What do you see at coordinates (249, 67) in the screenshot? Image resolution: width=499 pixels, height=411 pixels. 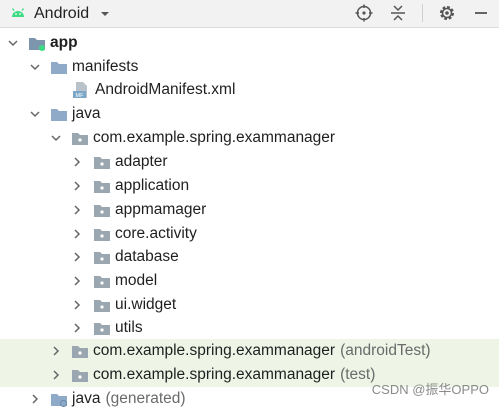 I see `tree-row-manifests: manifests` at bounding box center [249, 67].